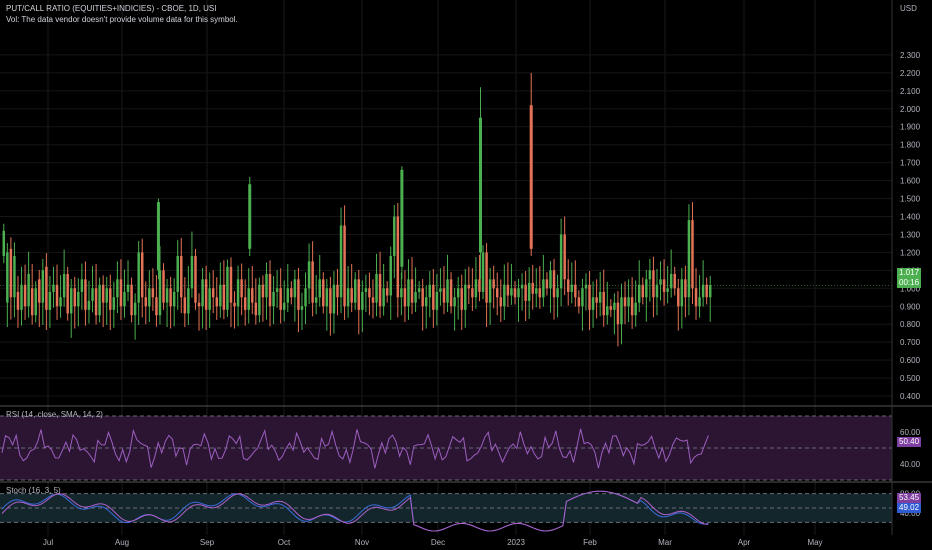 Image resolution: width=932 pixels, height=550 pixels. I want to click on price-tick: 1.900, so click(910, 127).